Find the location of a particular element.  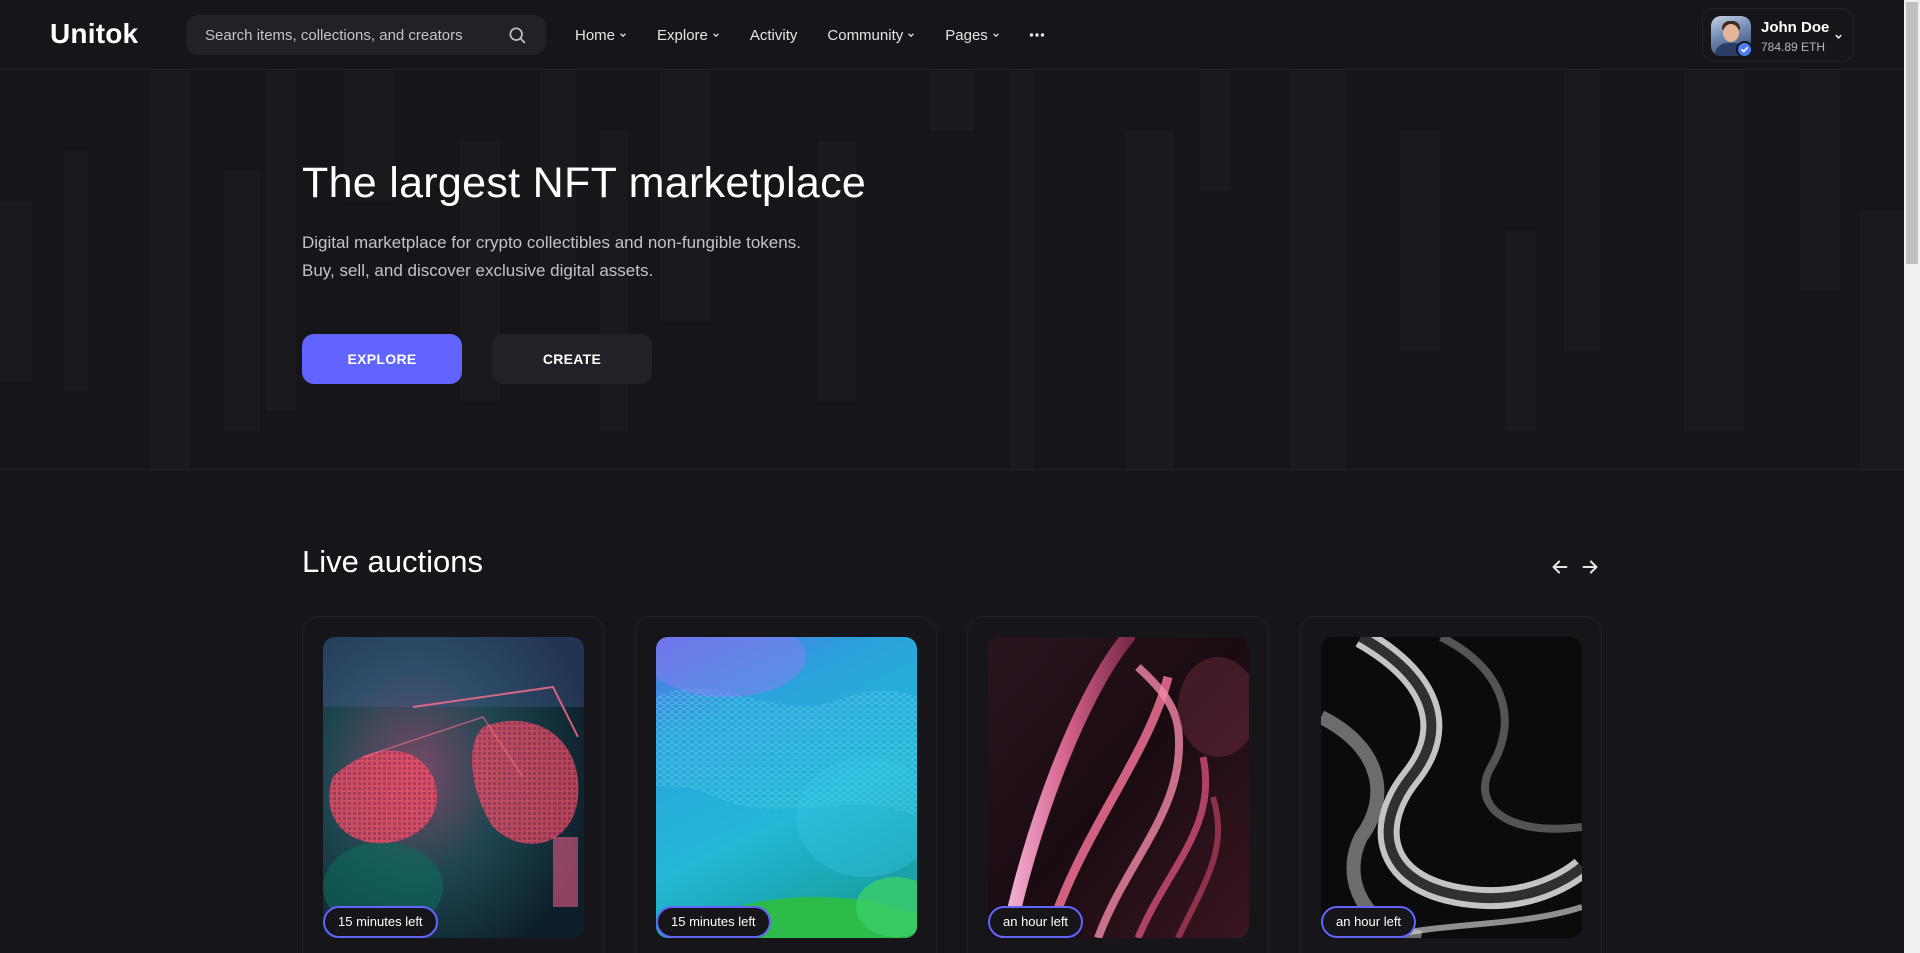

nav-item-label: Pages is located at coordinates (966, 35).